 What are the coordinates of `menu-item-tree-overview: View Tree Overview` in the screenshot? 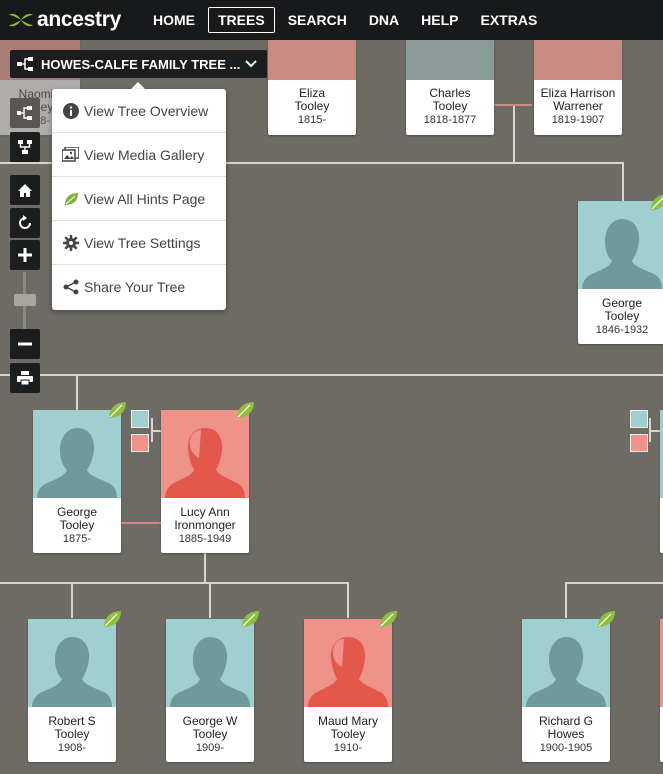 It's located at (139, 111).